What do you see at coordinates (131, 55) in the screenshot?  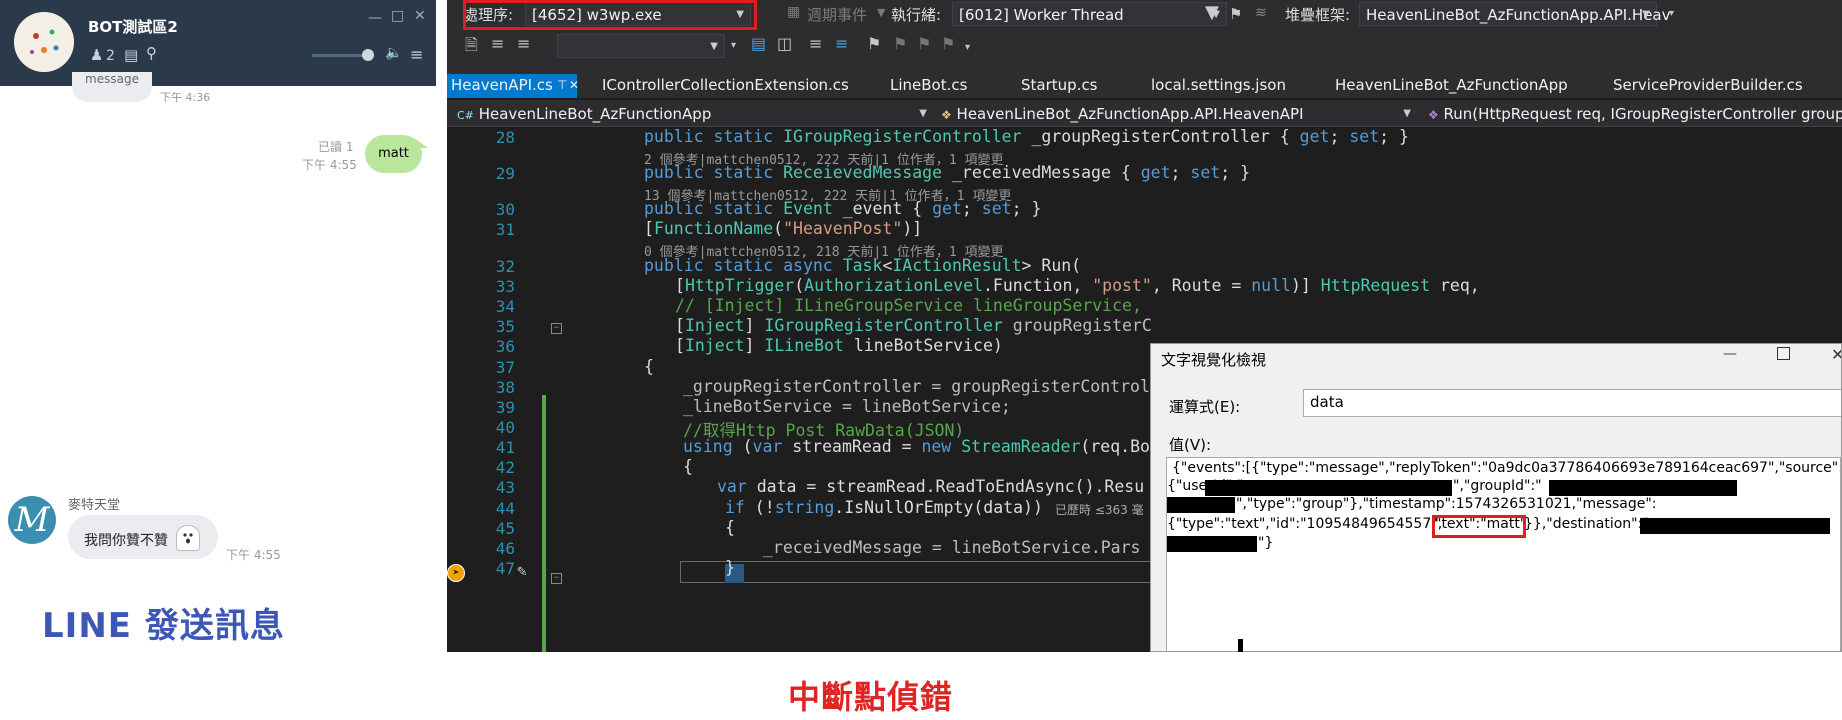 I see `notes-icon: ▤` at bounding box center [131, 55].